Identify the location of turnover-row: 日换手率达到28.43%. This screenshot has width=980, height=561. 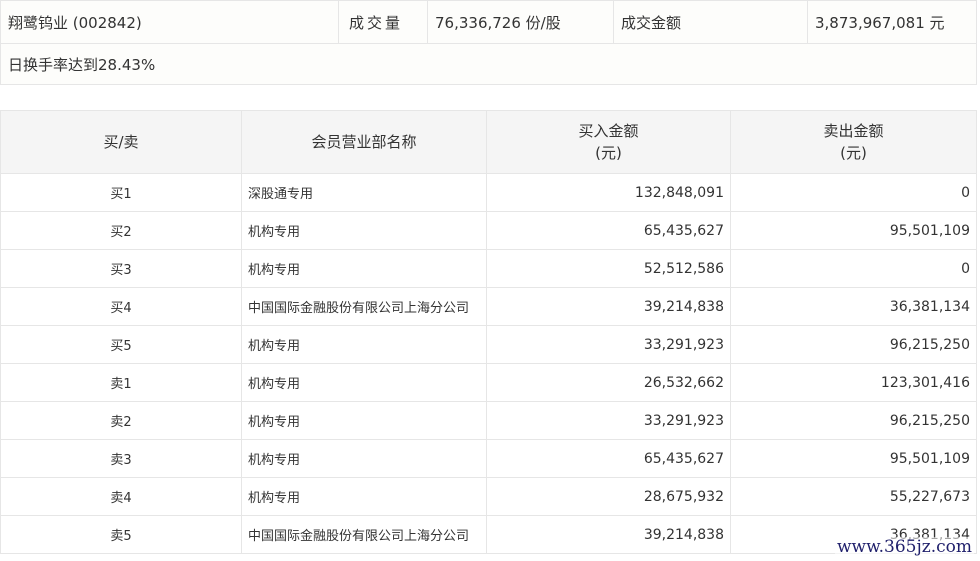
(488, 64).